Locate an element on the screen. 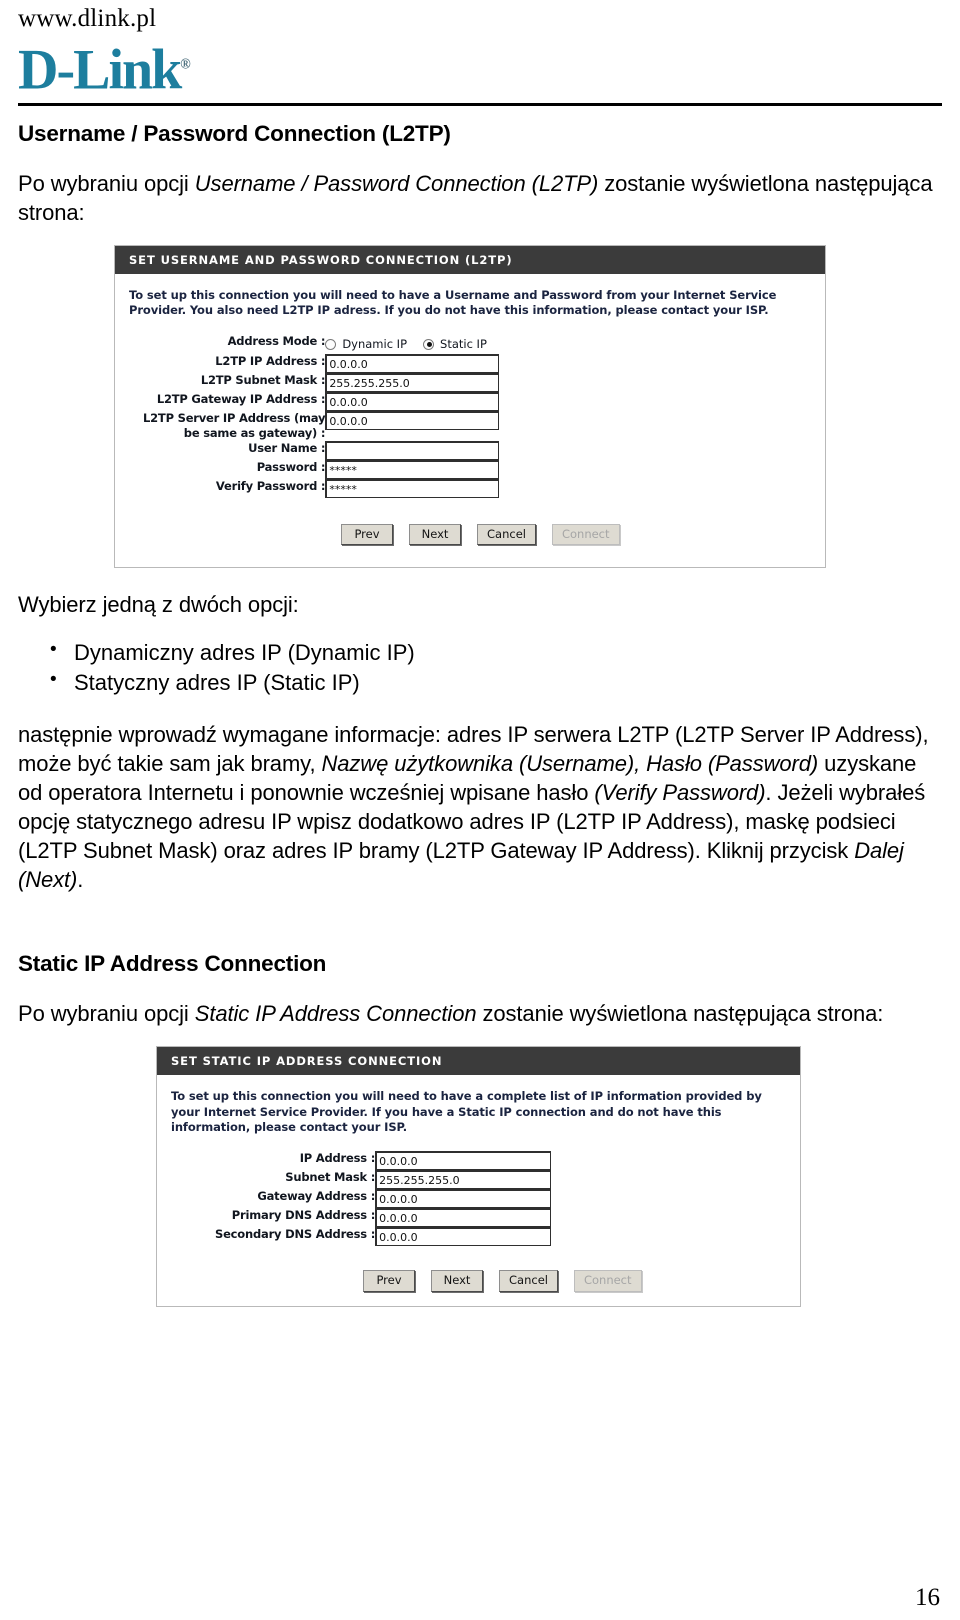 The height and width of the screenshot is (1620, 960). label-subnet-mask: Subnet Mask : is located at coordinates (330, 1176).